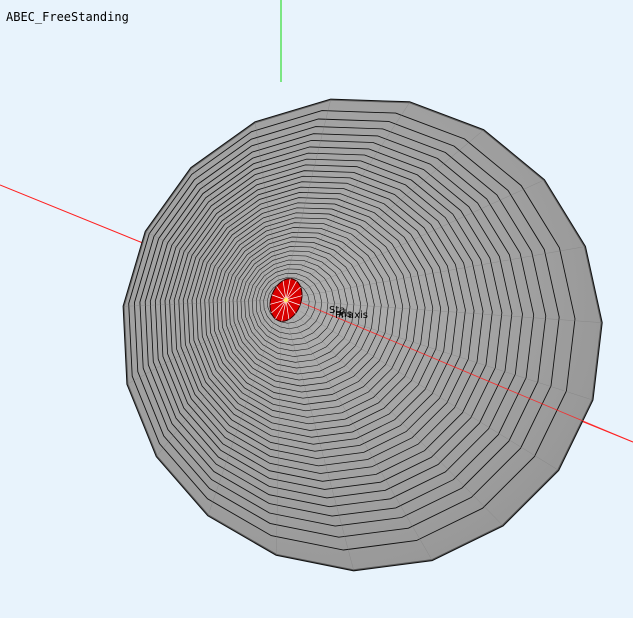 The image size is (633, 618). Describe the element at coordinates (351, 315) in the screenshot. I see `axis-label-3: Pr-axis` at that location.